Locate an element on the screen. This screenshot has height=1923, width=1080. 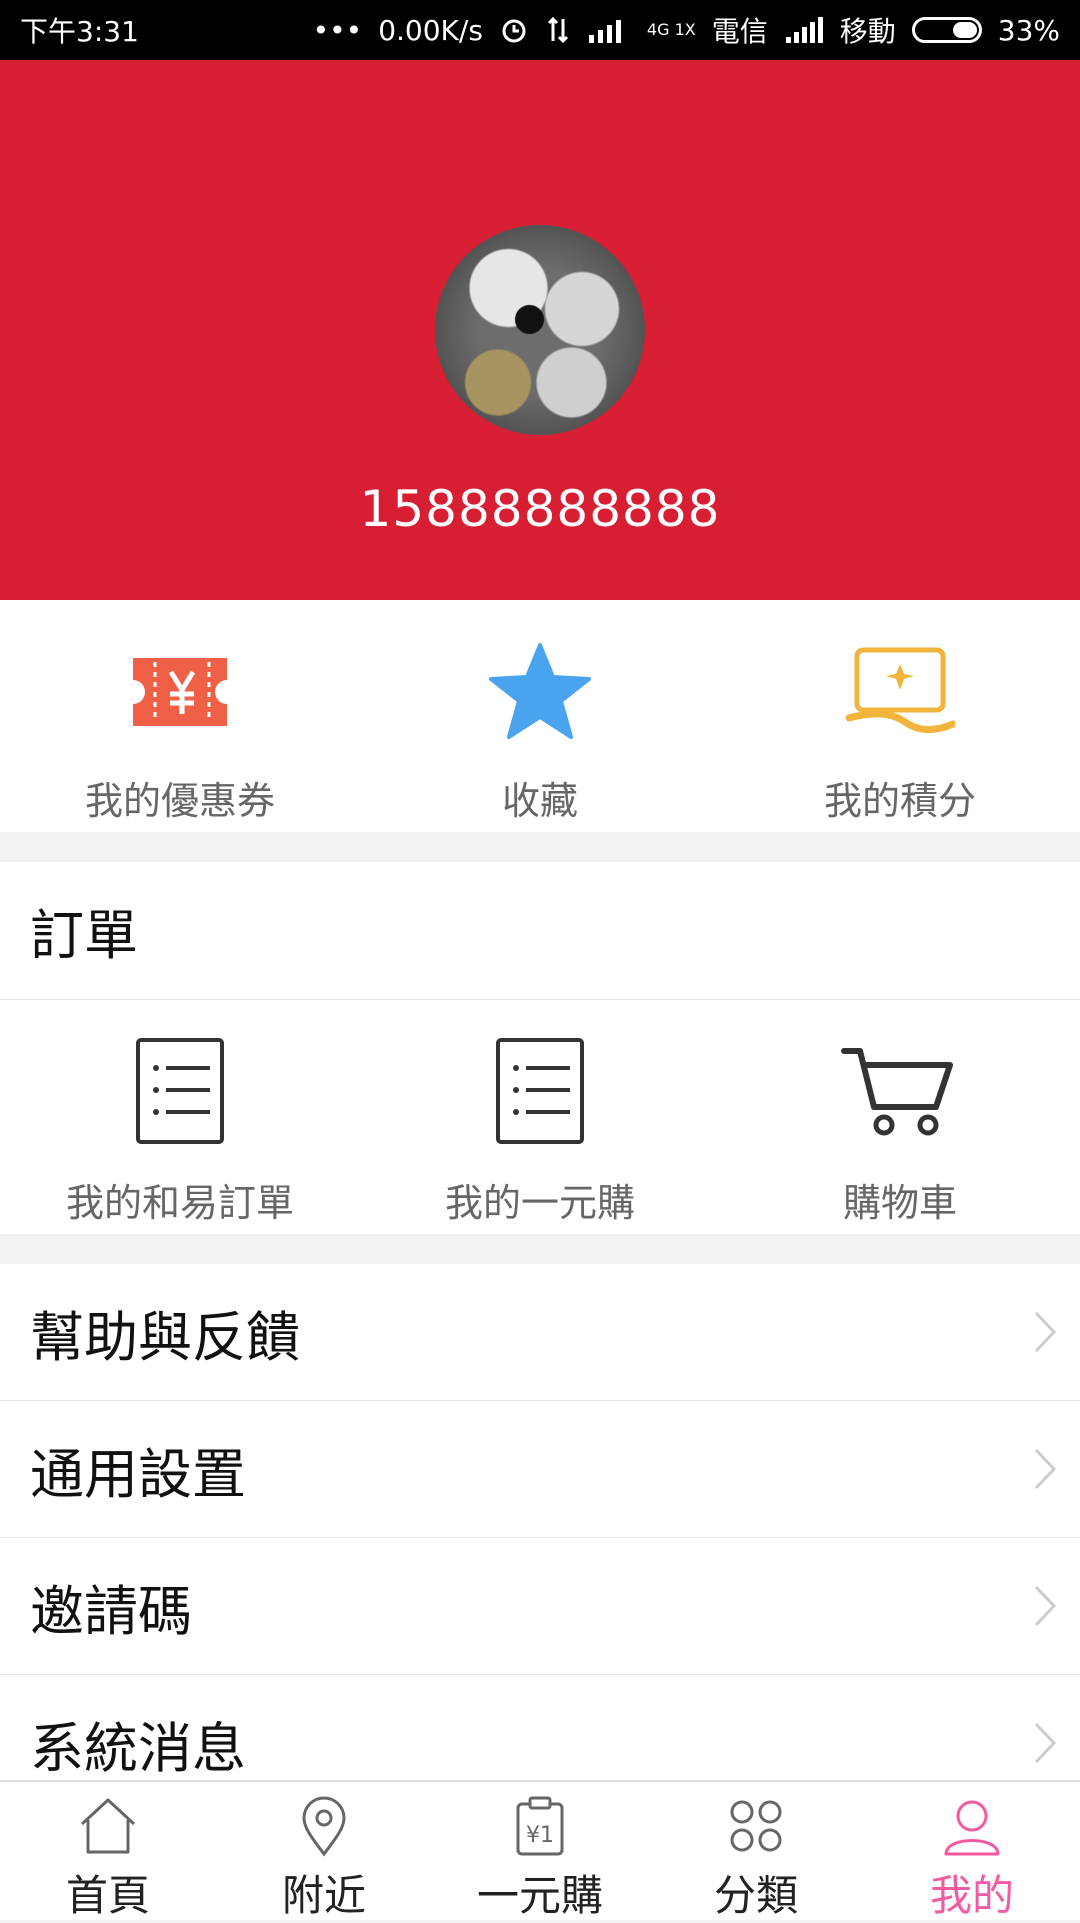
my-one-yuan-button: 我的一元購 is located at coordinates (540, 1117).